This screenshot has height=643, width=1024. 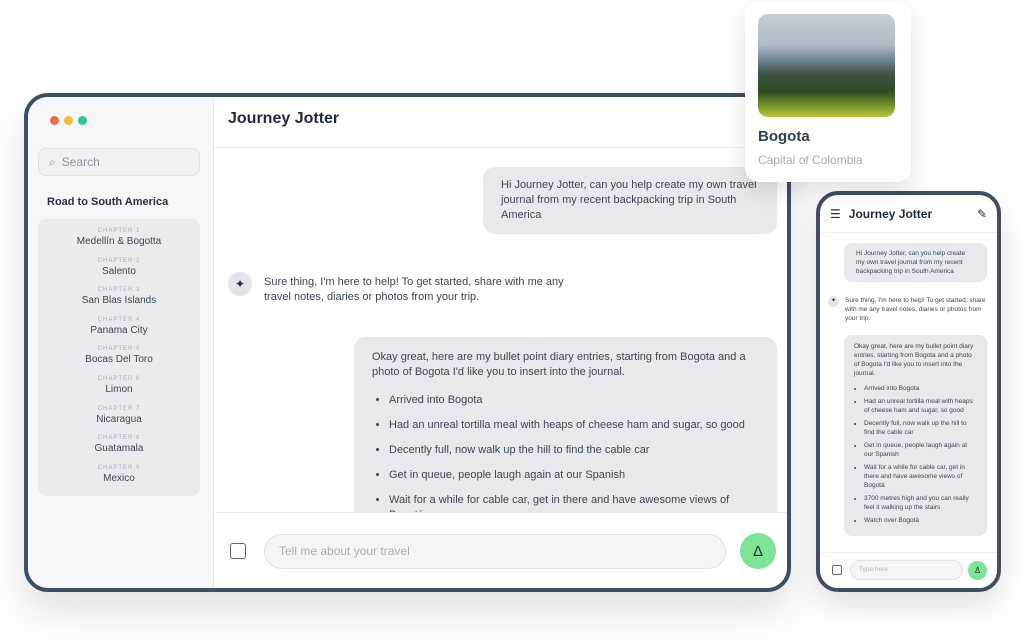 I want to click on chapter-name: Panama City, so click(x=119, y=330).